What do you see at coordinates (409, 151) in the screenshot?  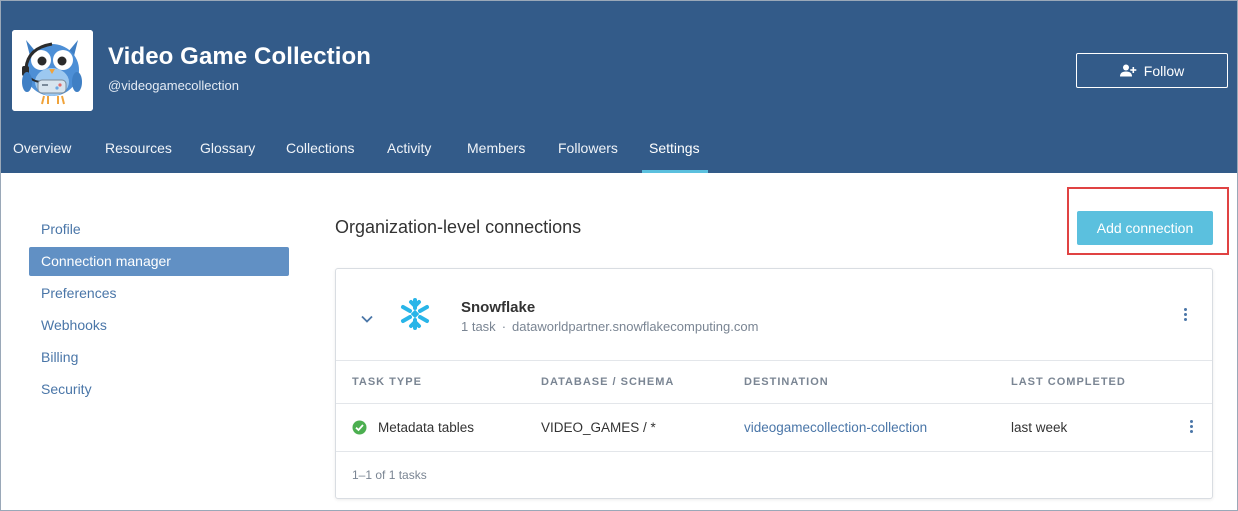 I see `tab-activity: Activity` at bounding box center [409, 151].